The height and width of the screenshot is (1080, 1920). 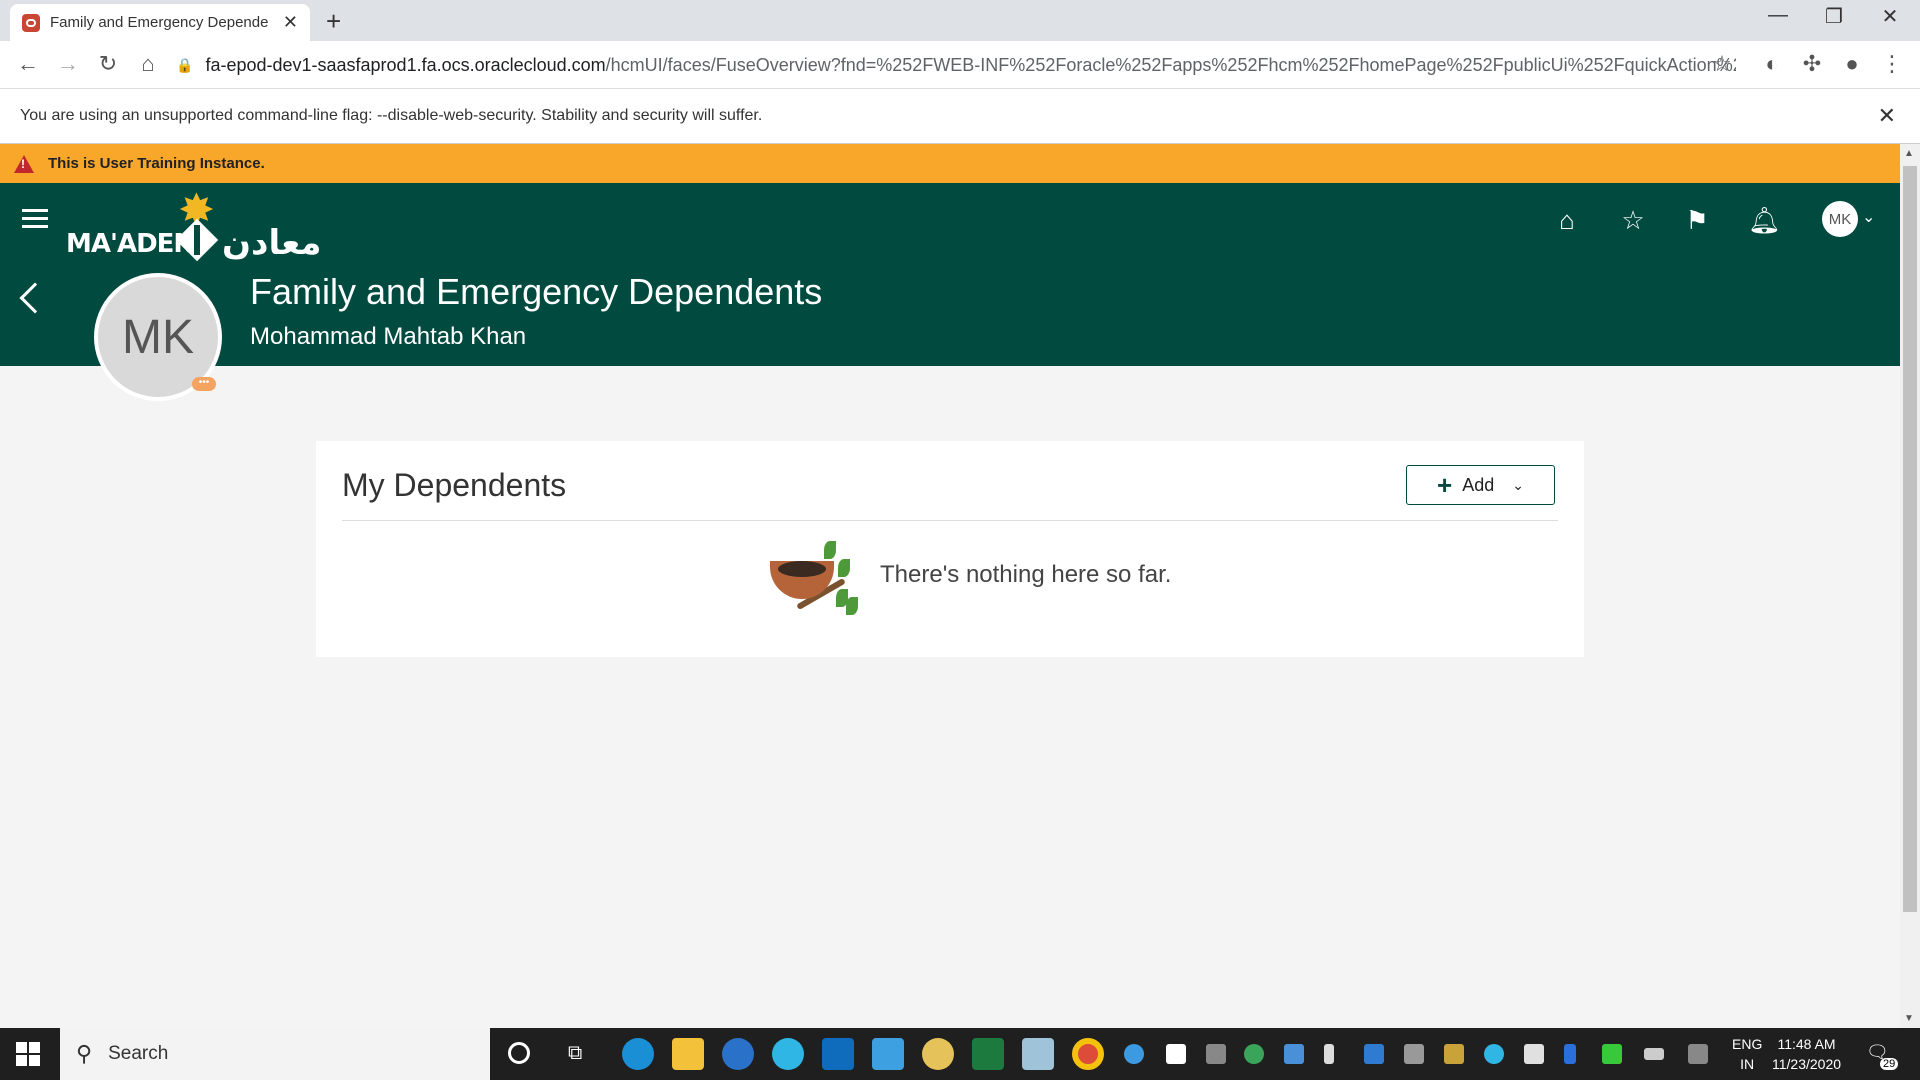 I want to click on training-banner-text: This is User Training Instance., so click(x=156, y=163).